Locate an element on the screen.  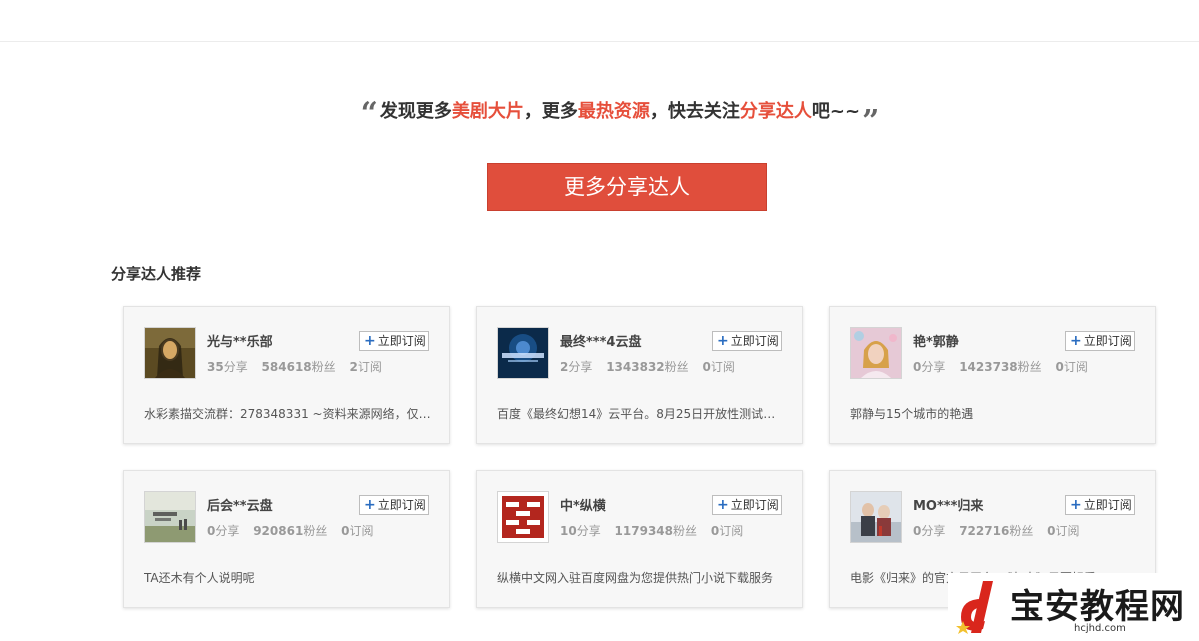
sharer-name: 中*纵横 is located at coordinates (583, 504).